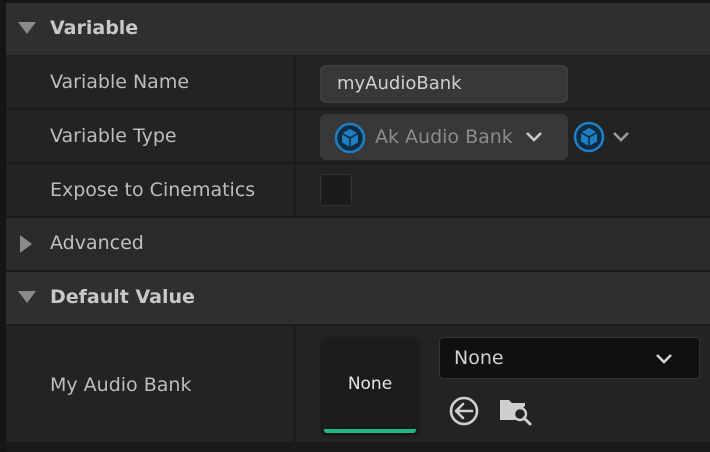  What do you see at coordinates (94, 28) in the screenshot?
I see `section-title-variable: Variable` at bounding box center [94, 28].